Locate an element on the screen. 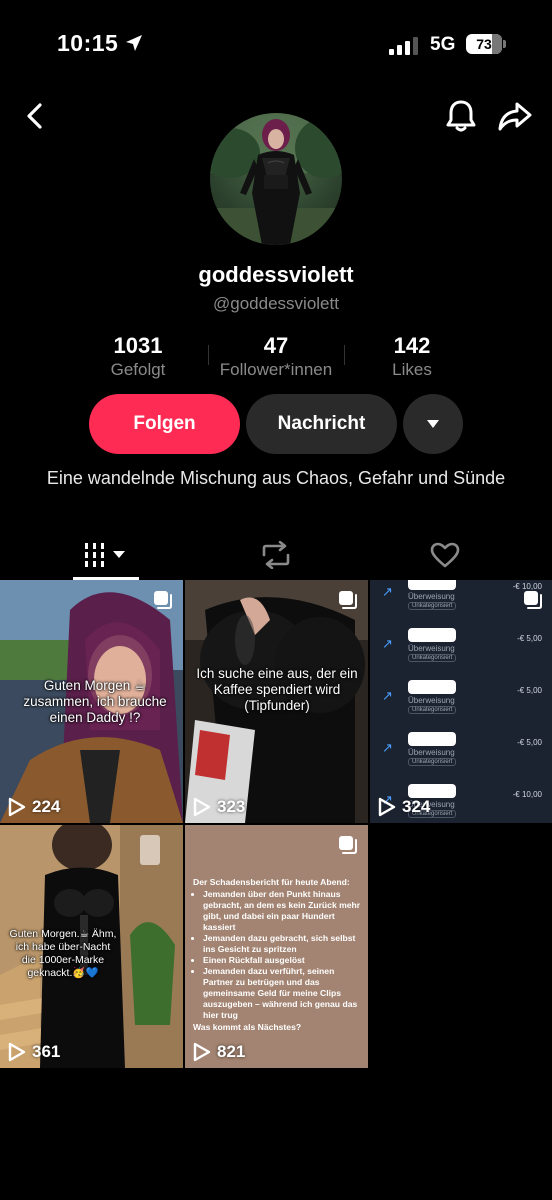  battery-icon: 73 is located at coordinates (486, 44).